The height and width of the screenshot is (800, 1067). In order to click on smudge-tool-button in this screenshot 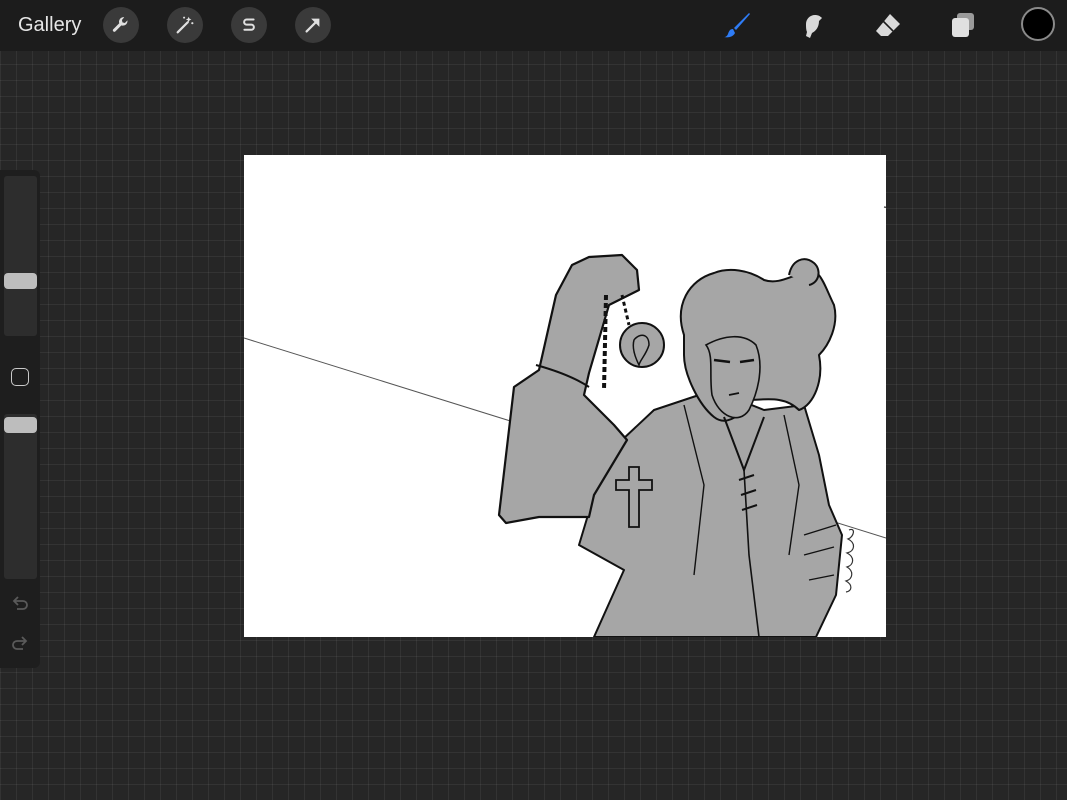, I will do `click(813, 25)`.